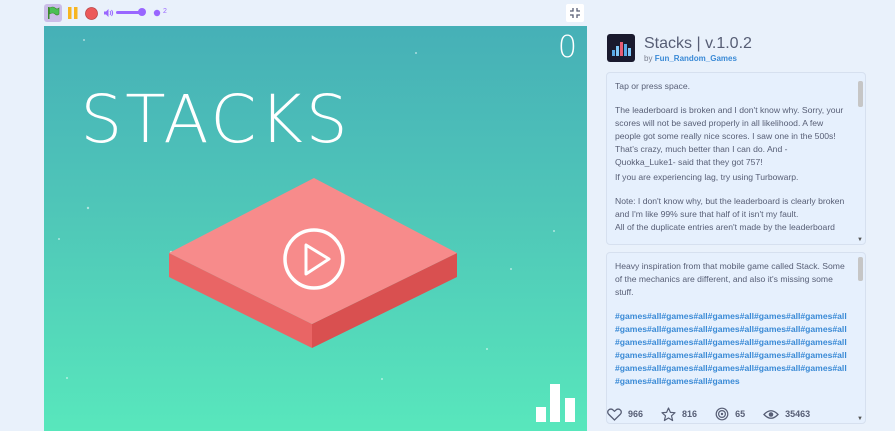  What do you see at coordinates (668, 413) in the screenshot?
I see `star-icon` at bounding box center [668, 413].